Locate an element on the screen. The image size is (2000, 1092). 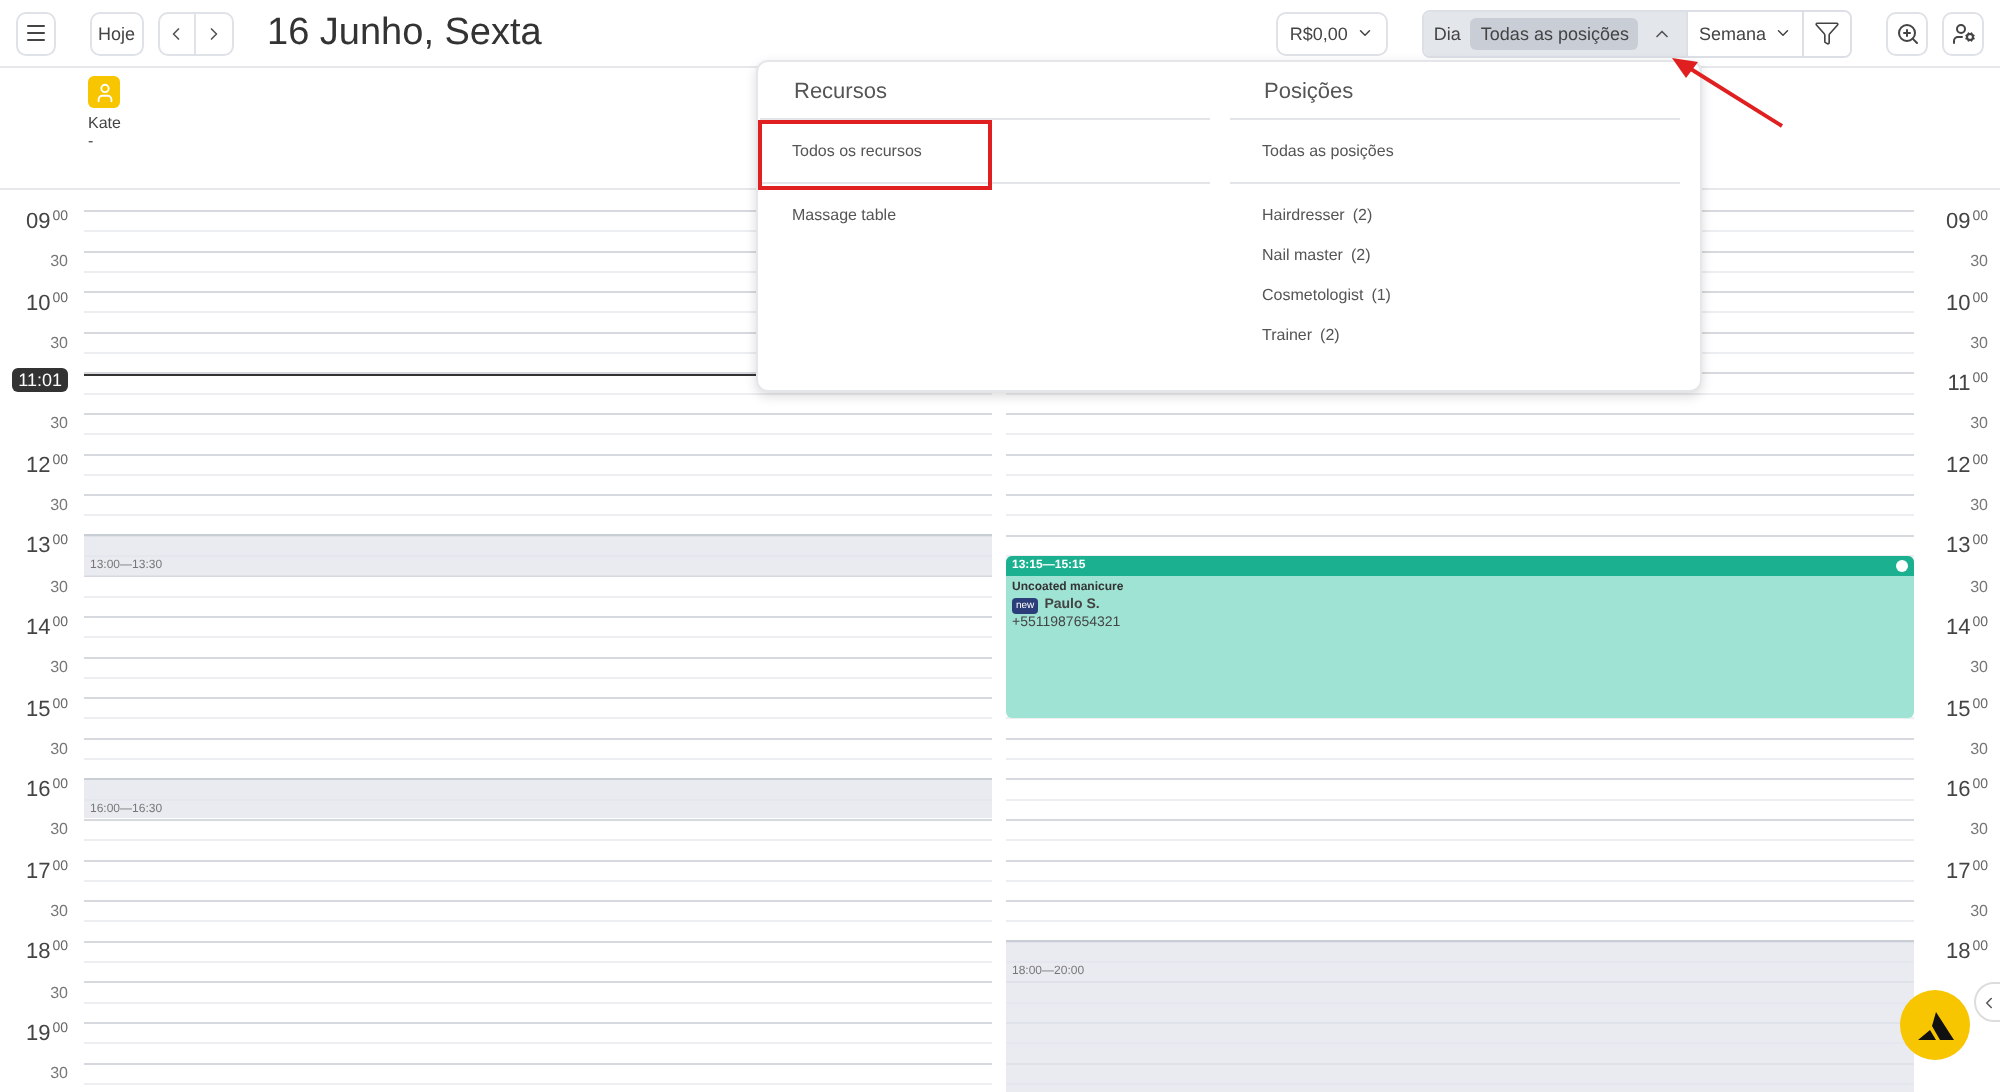
user-settings-button is located at coordinates (1963, 33).